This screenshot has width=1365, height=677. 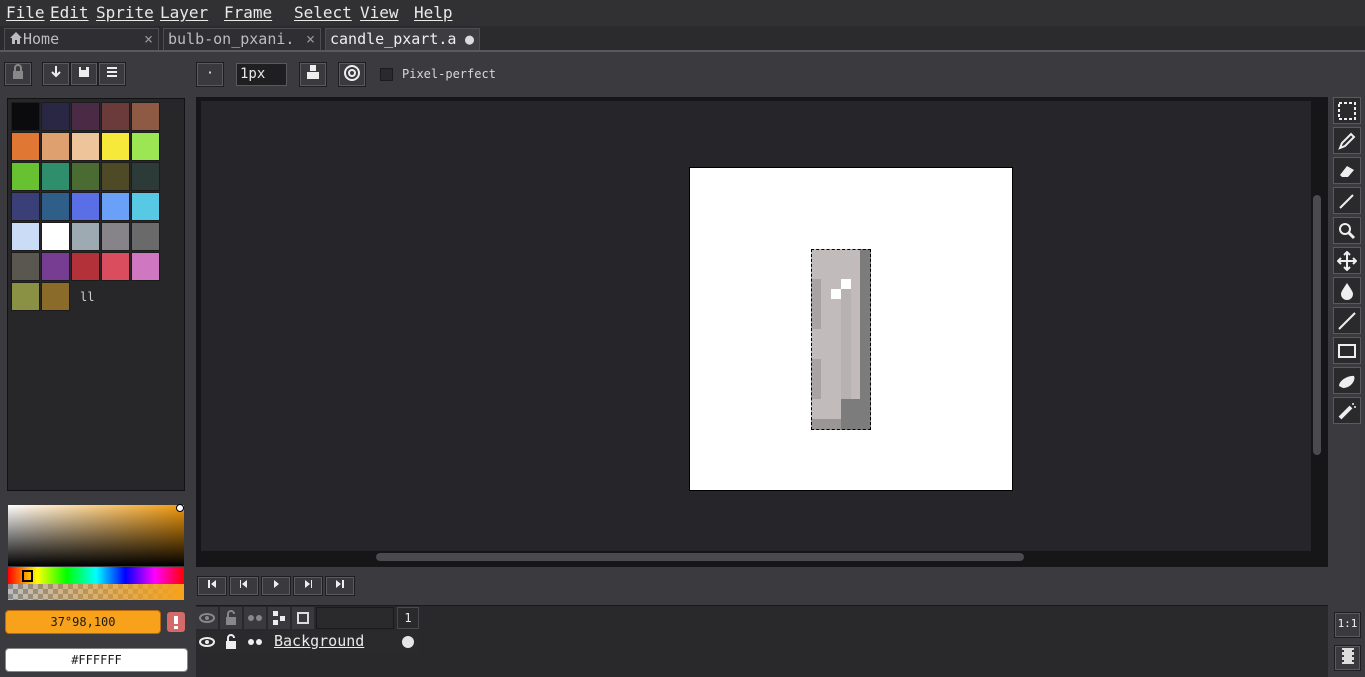 I want to click on menu-layer: Layer, so click(x=184, y=12).